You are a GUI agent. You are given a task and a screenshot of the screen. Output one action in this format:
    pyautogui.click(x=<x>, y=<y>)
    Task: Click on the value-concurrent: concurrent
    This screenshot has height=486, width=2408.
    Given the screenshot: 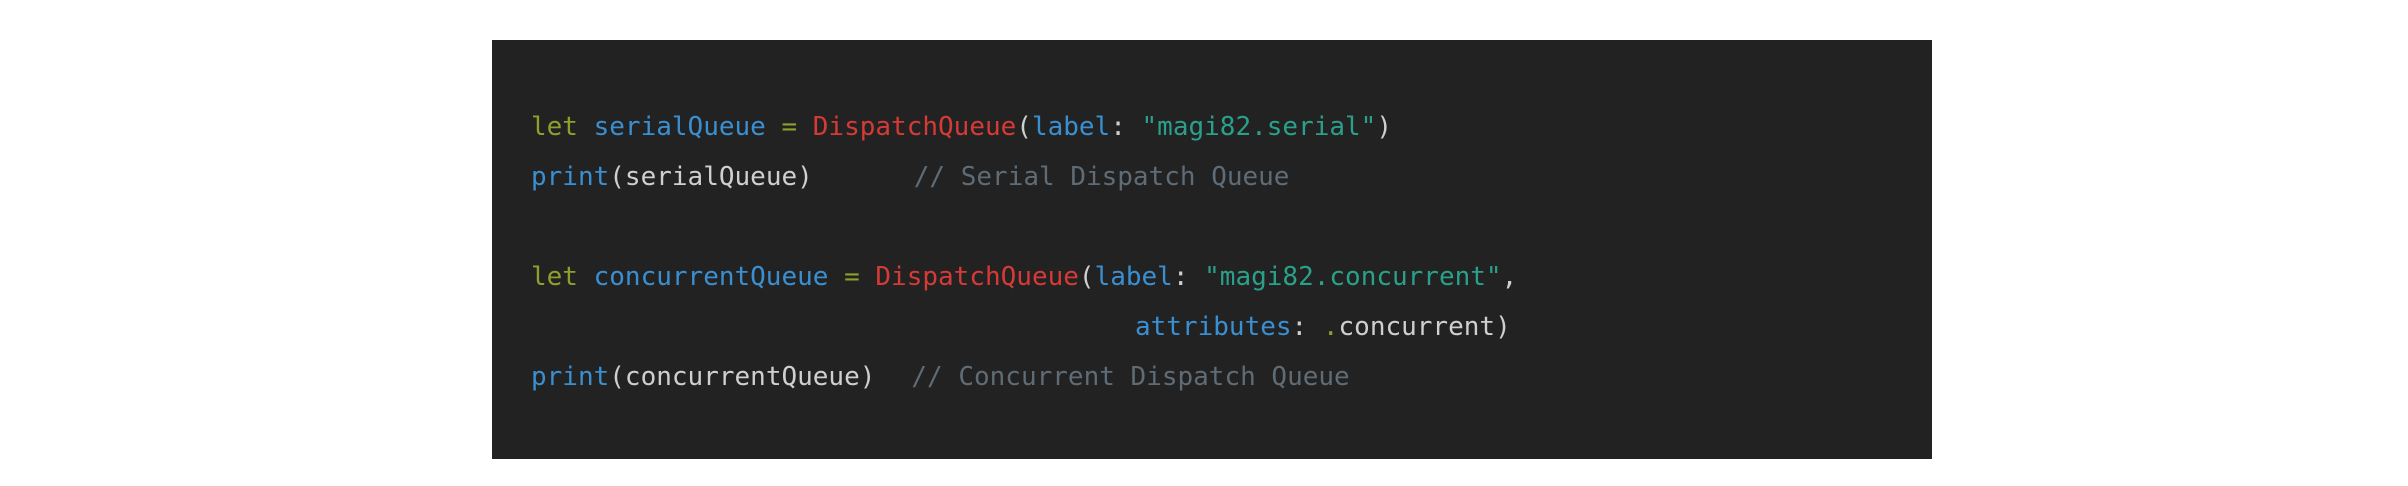 What is the action you would take?
    pyautogui.click(x=1417, y=327)
    